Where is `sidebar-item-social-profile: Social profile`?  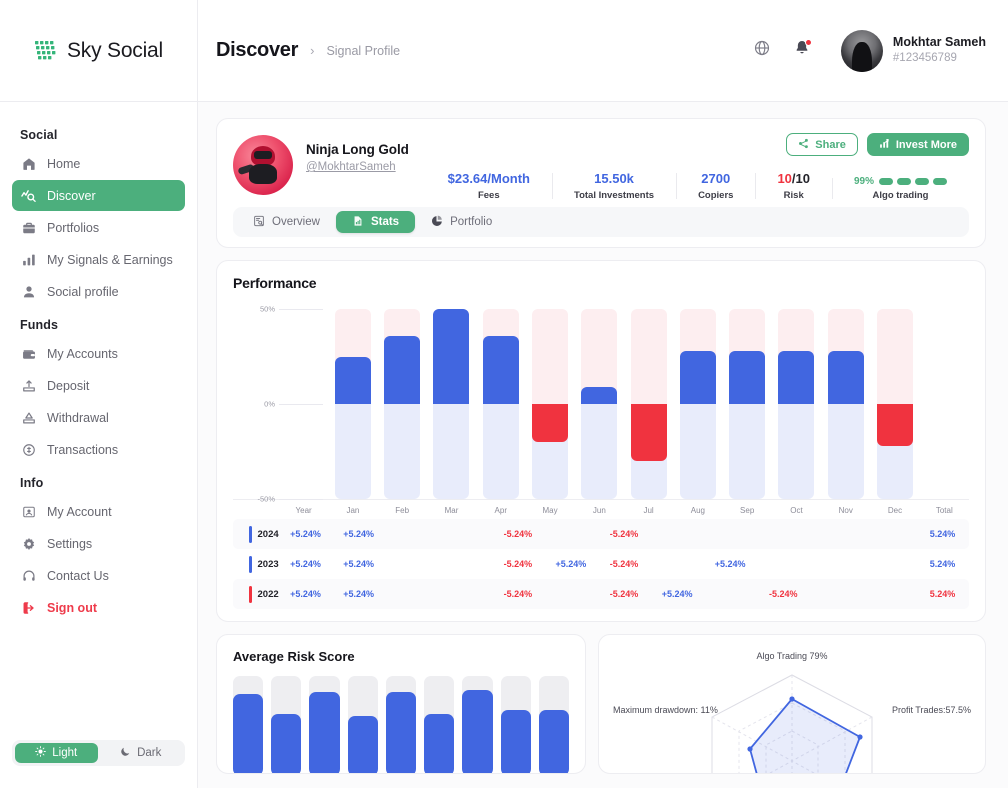
sidebar-item-social-profile: Social profile is located at coordinates (98, 291).